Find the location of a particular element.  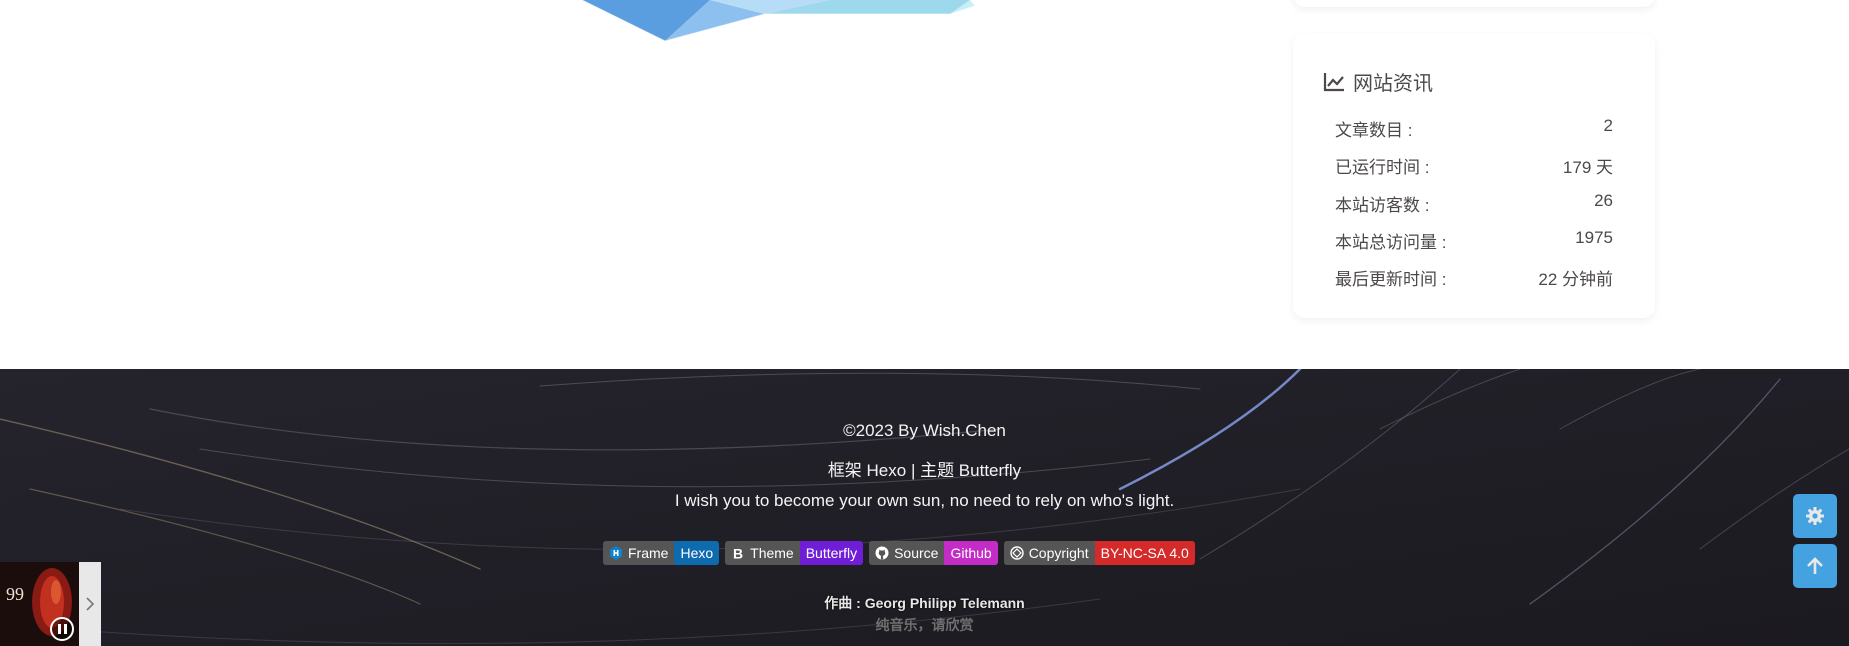

badge-copyright-license: Copyright BY-NC-SA 4.0 is located at coordinates (1099, 553).